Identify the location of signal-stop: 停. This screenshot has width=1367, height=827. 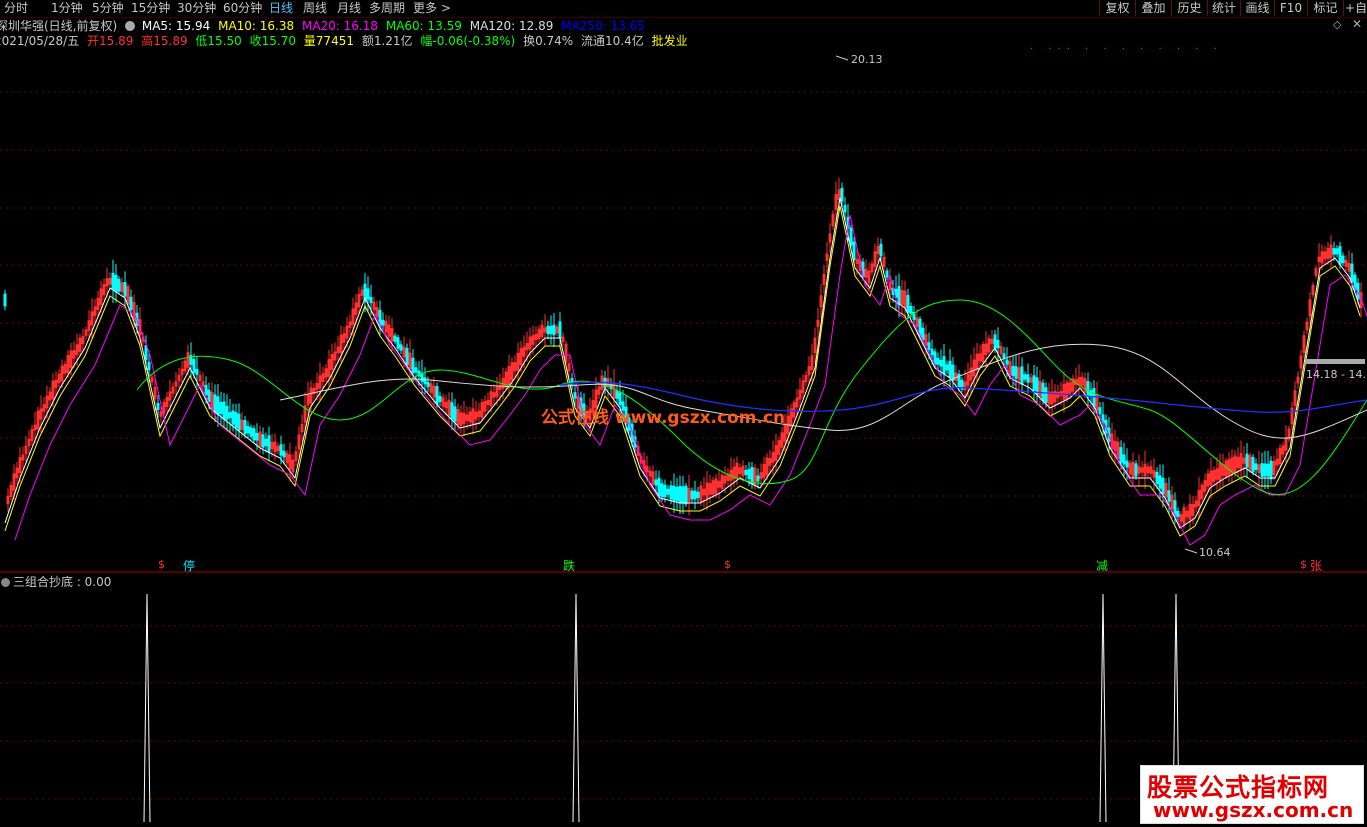
(189, 566).